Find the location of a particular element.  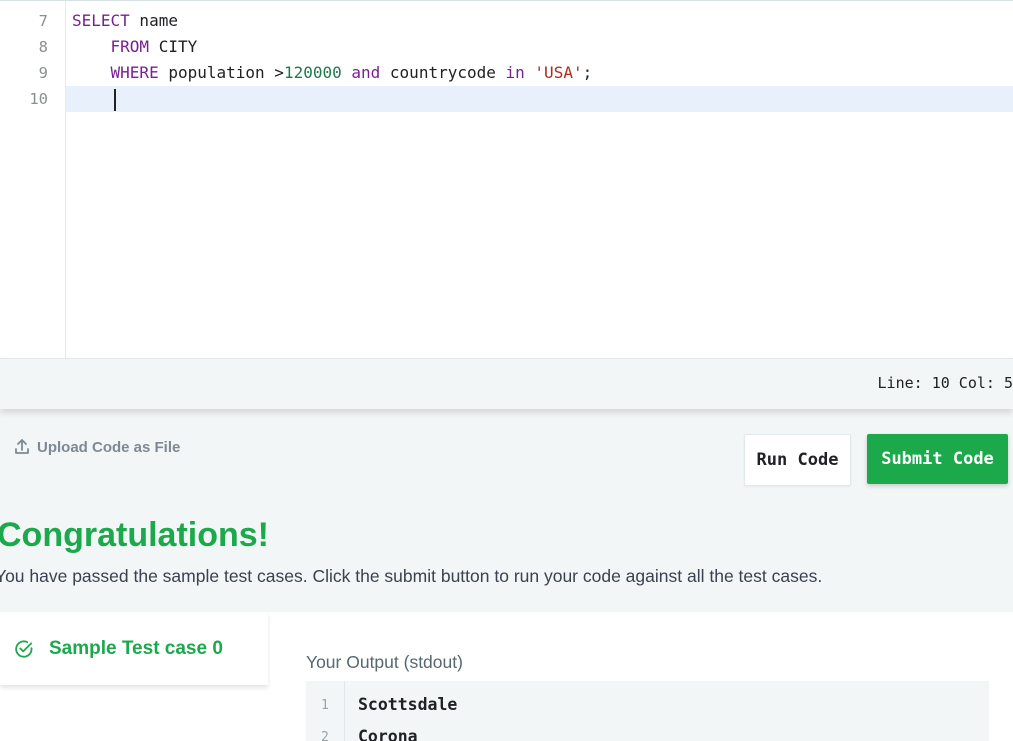

output-line: Corona is located at coordinates (388, 734).